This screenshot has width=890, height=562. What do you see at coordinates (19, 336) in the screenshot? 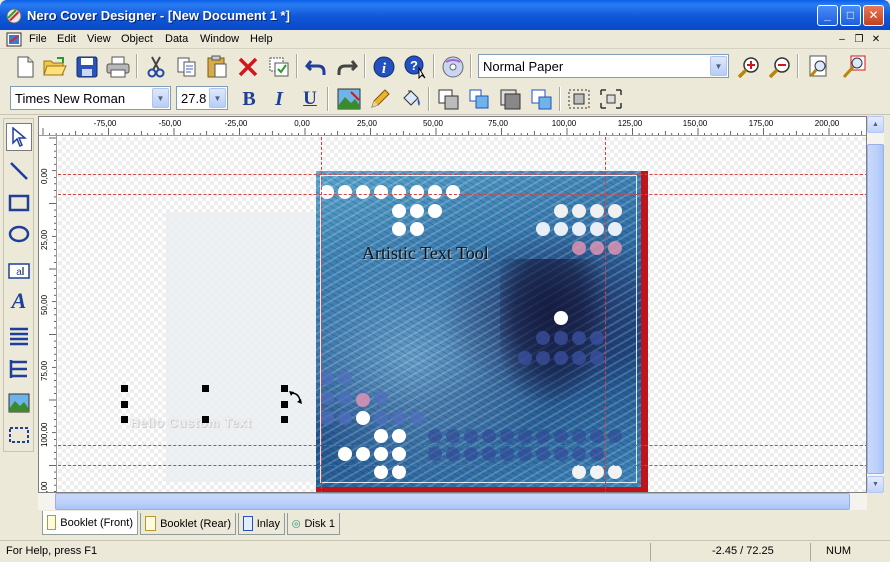
I see `list-tool` at bounding box center [19, 336].